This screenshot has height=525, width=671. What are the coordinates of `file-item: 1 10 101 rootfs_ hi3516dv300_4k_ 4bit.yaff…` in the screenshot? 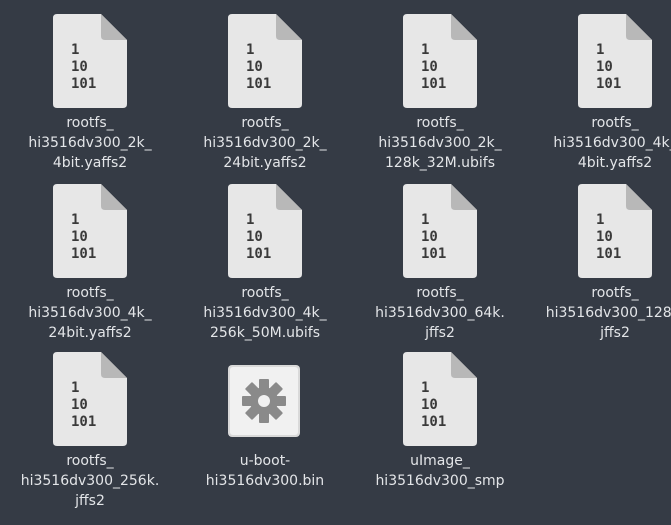 It's located at (603, 93).